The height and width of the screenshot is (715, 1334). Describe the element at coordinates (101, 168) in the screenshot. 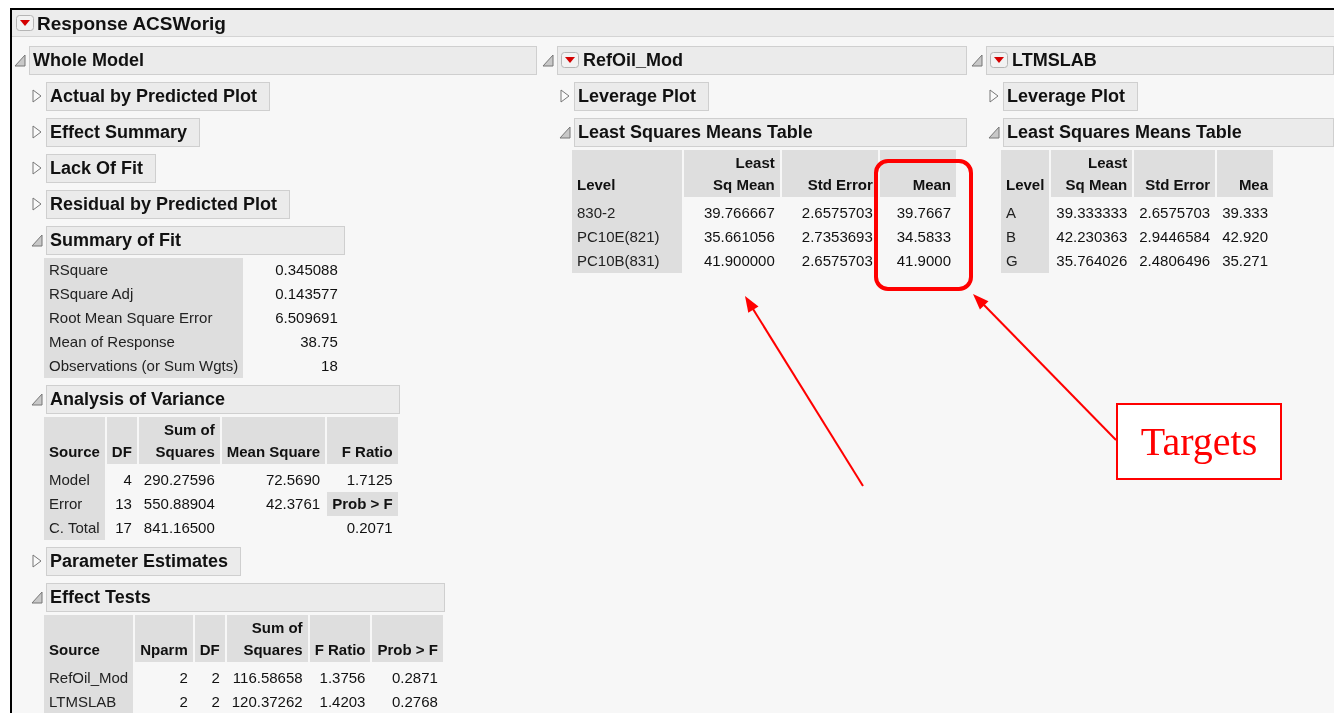

I see `section-header: Lack Of Fit` at that location.